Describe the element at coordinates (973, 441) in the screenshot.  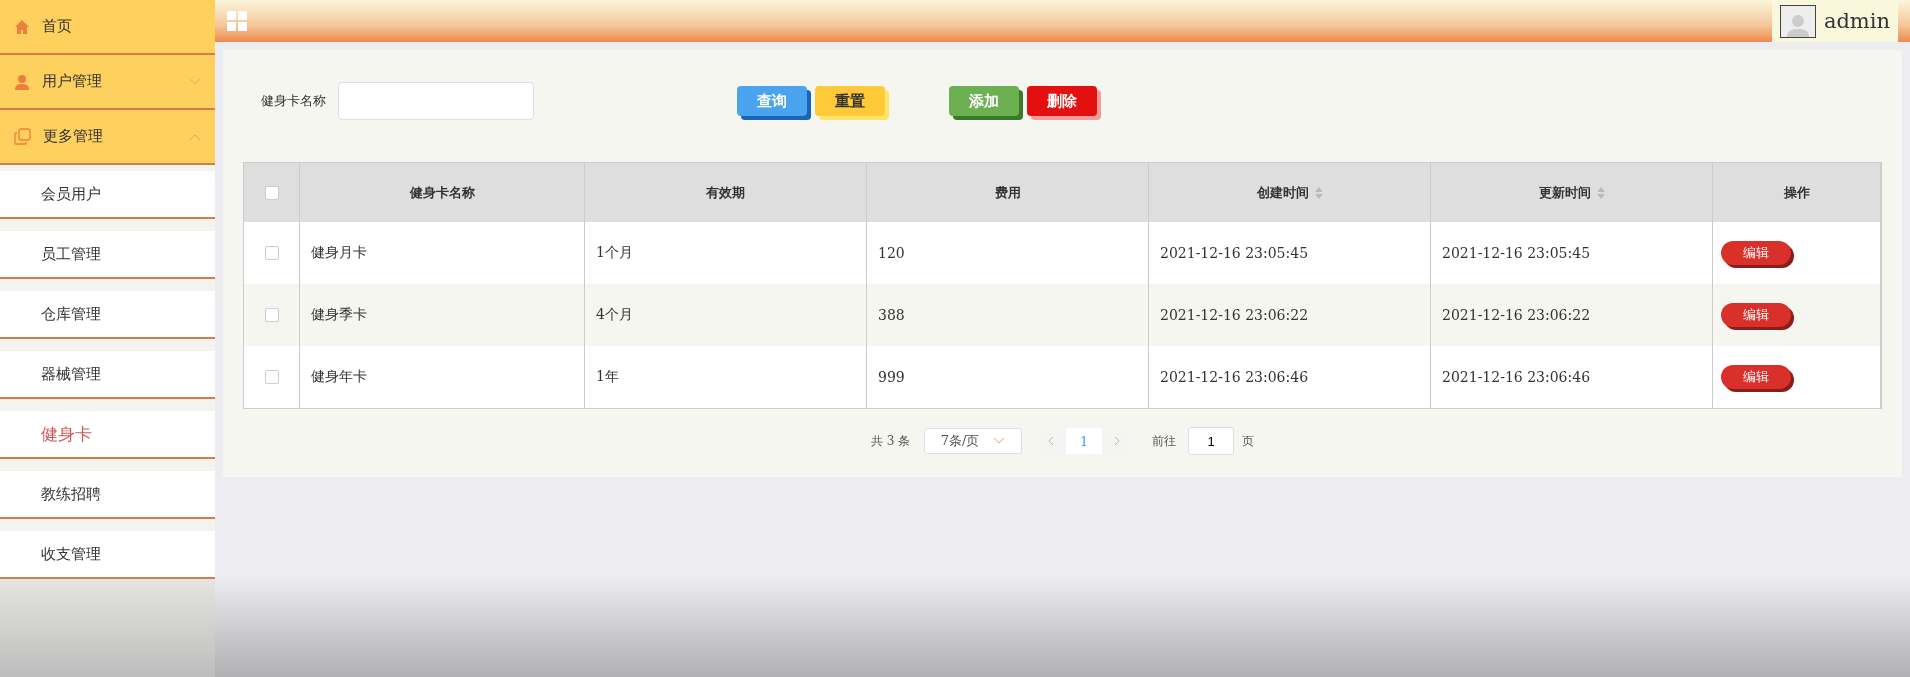
I see `page-size-select: 7条/页` at that location.